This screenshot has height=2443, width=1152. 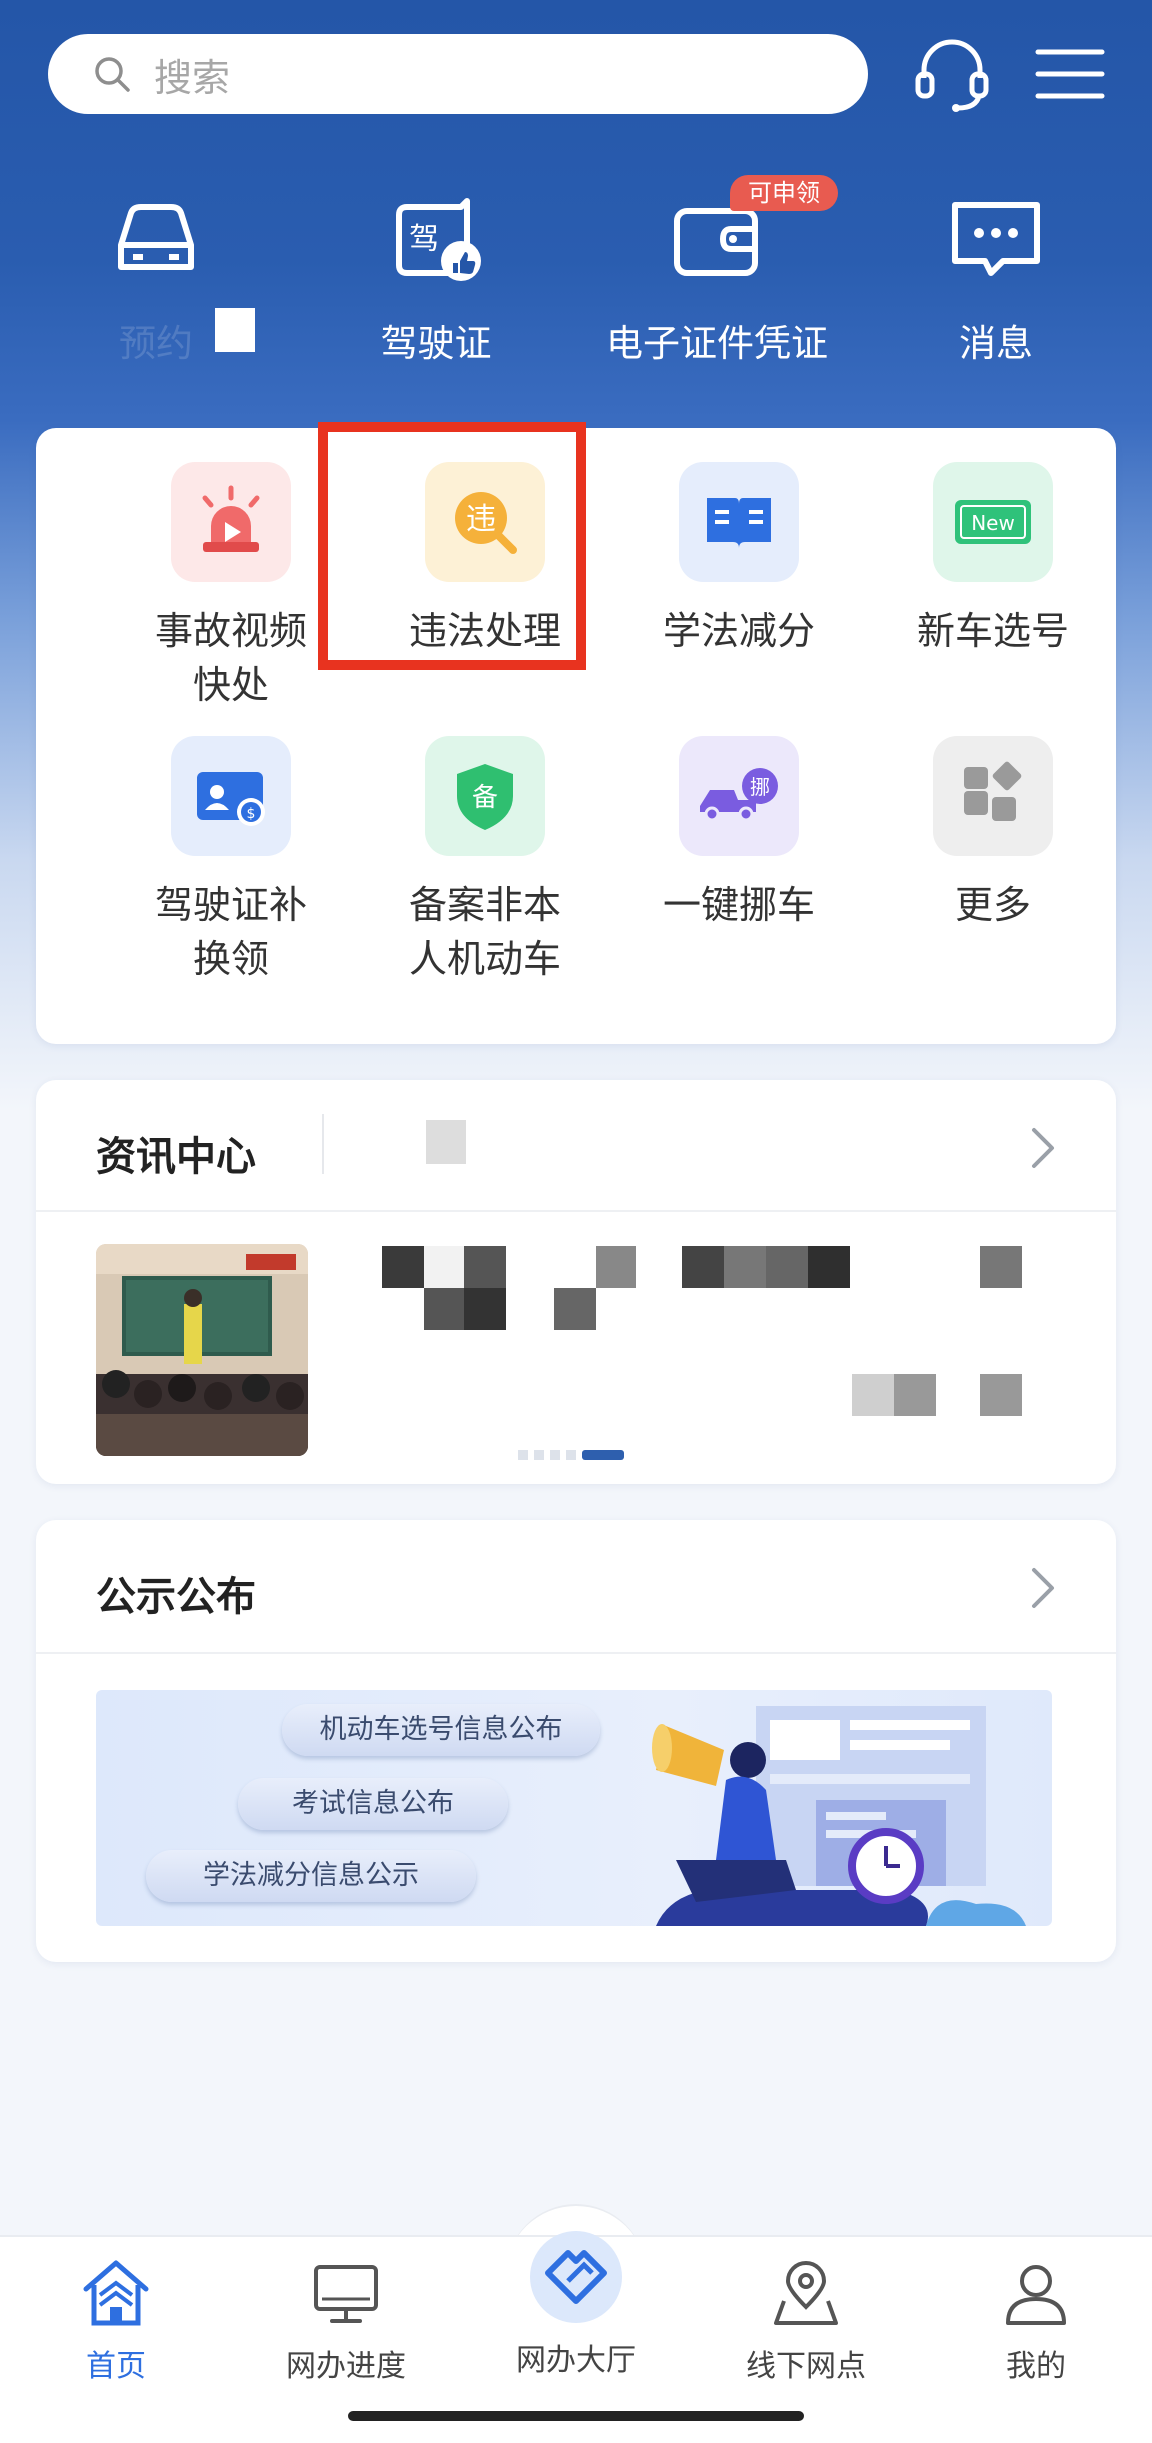 I want to click on search-placeholder: 搜索, so click(x=192, y=77).